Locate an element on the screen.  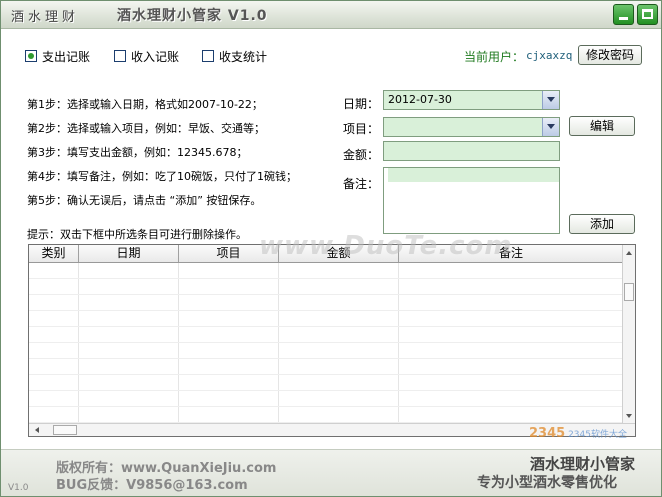
minimize-button is located at coordinates (623, 14).